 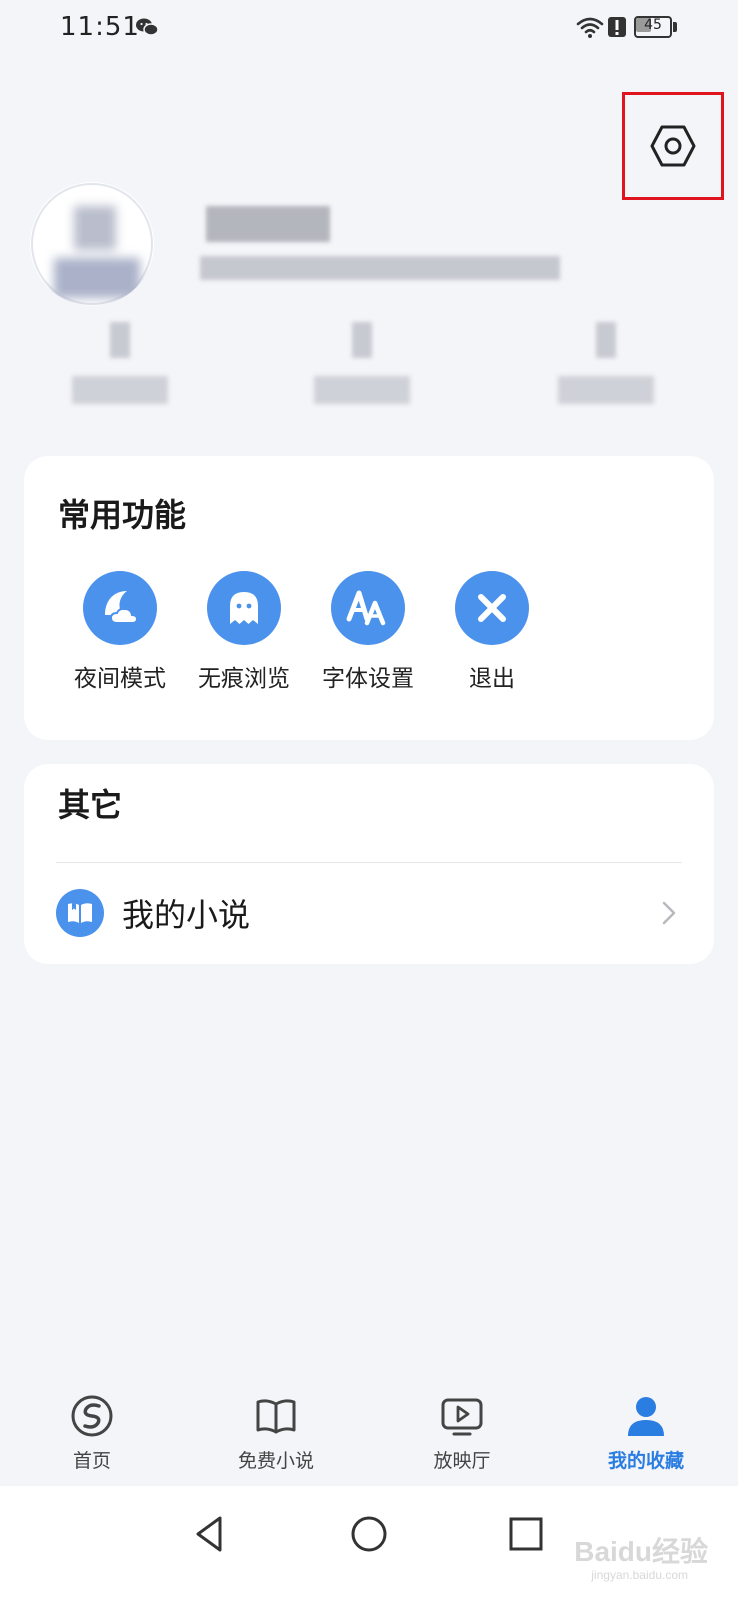 I want to click on nav-favorites: 我的收藏, so click(x=646, y=1431).